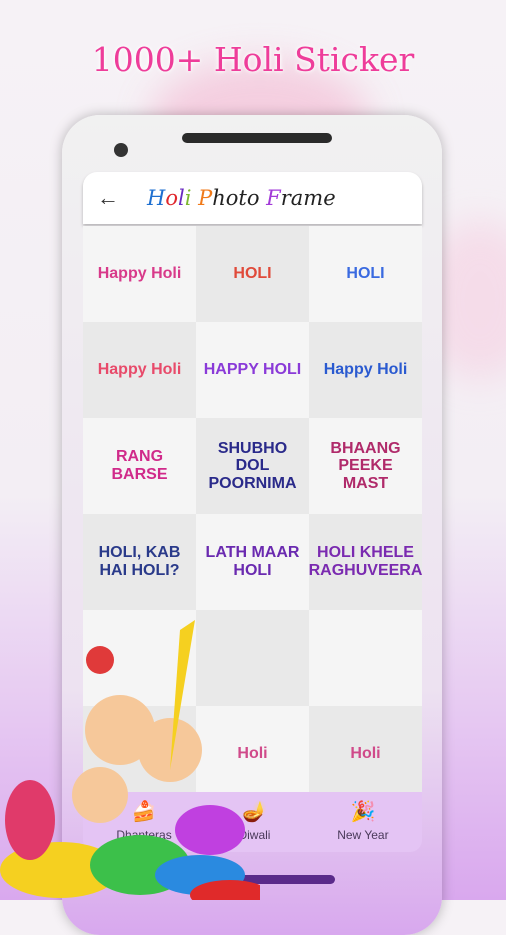  I want to click on app-header: ← Holi Photo Frame, so click(252, 198).